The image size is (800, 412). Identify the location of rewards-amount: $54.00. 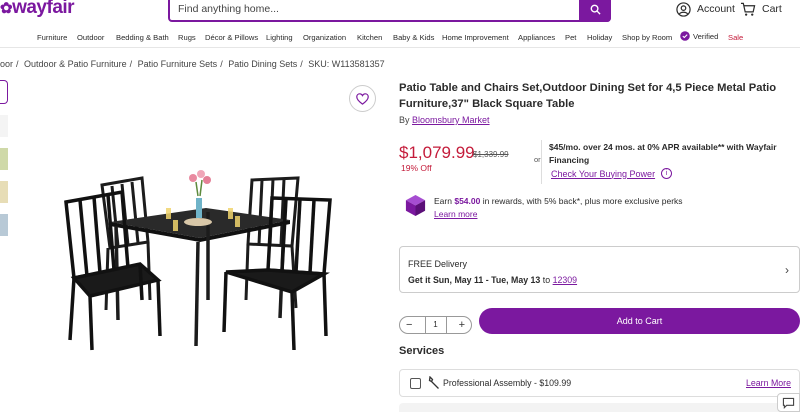
(467, 201).